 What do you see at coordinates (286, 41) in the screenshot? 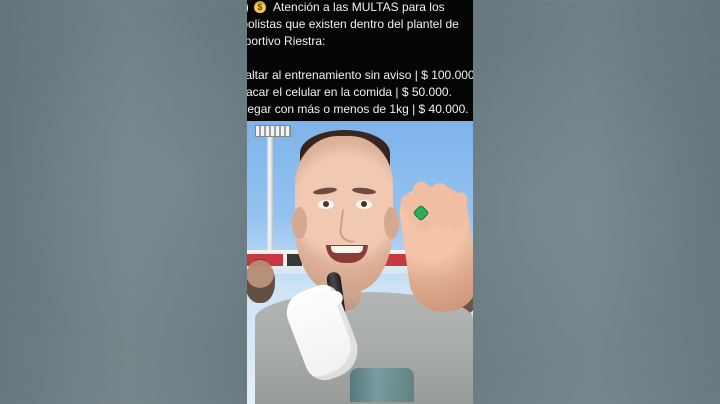
I see `caption-line-3: eportivo Riestra:` at bounding box center [286, 41].